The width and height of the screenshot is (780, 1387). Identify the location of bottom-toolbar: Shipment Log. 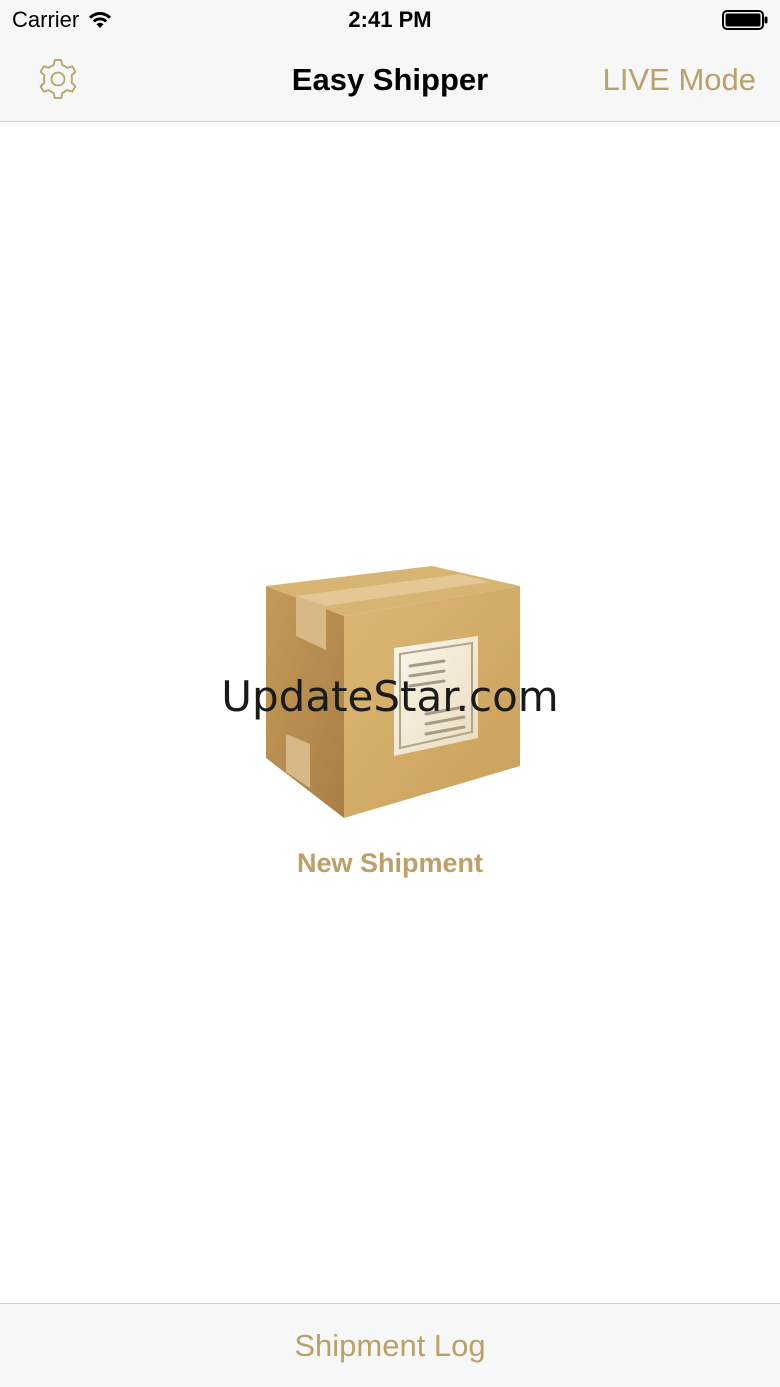
(390, 1345).